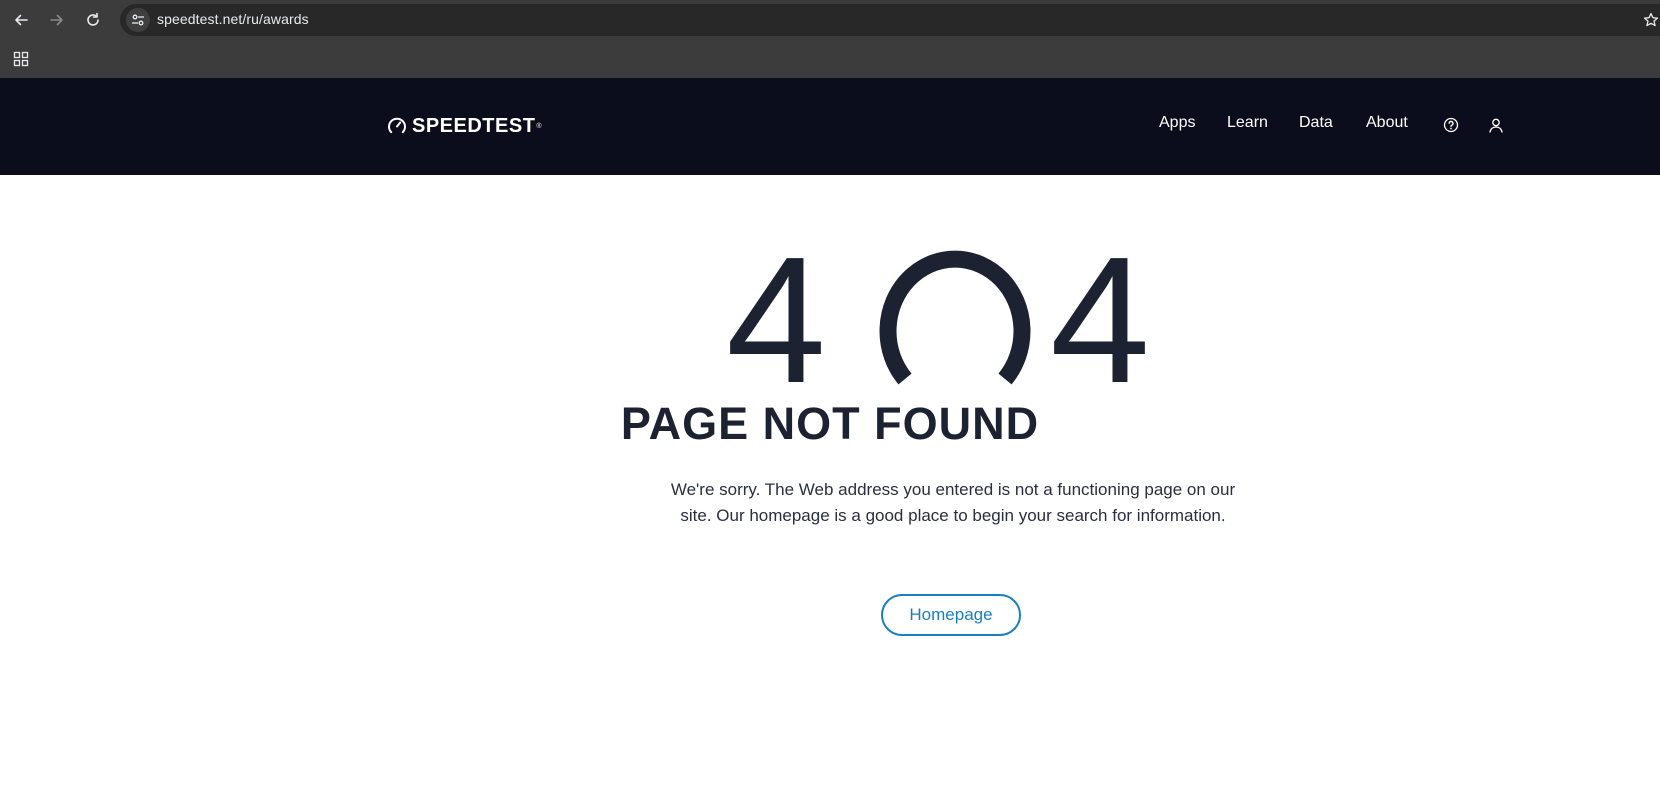  I want to click on help-icon, so click(1451, 125).